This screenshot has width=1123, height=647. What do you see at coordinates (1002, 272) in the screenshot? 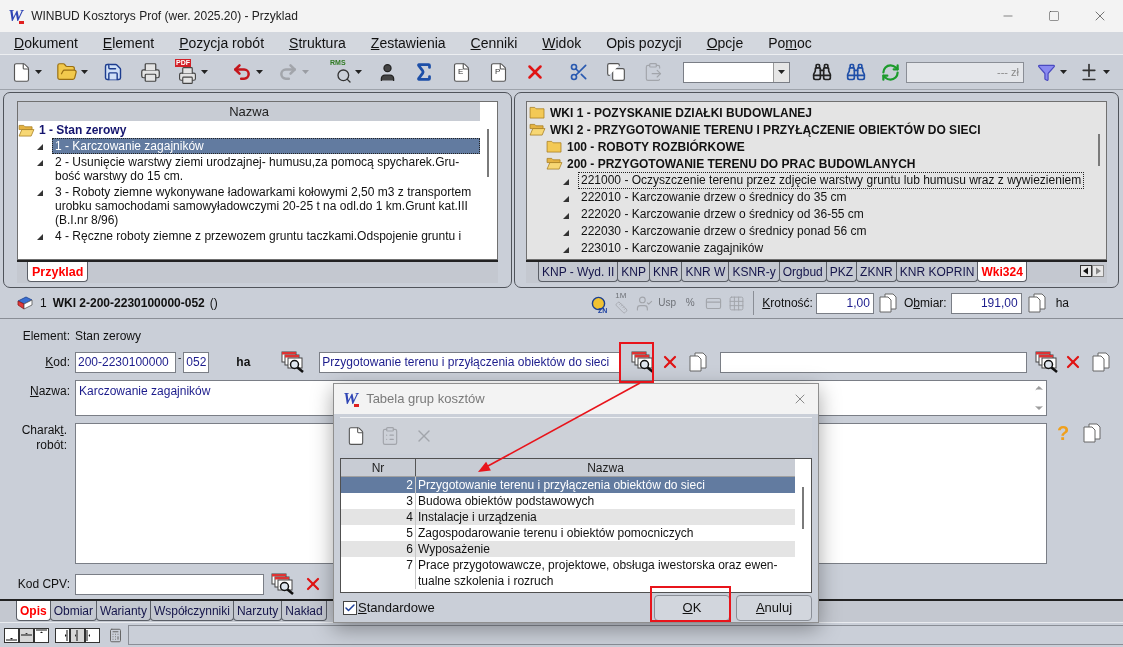
I see `tab: Wki324` at bounding box center [1002, 272].